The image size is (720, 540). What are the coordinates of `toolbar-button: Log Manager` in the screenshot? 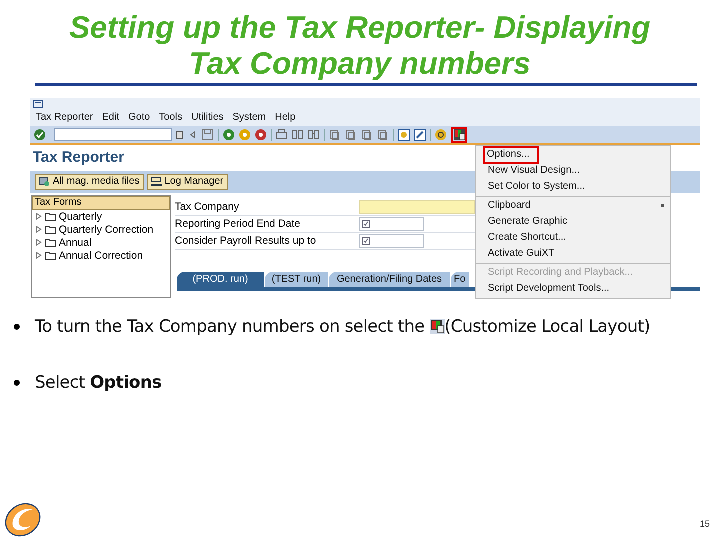 It's located at (187, 182).